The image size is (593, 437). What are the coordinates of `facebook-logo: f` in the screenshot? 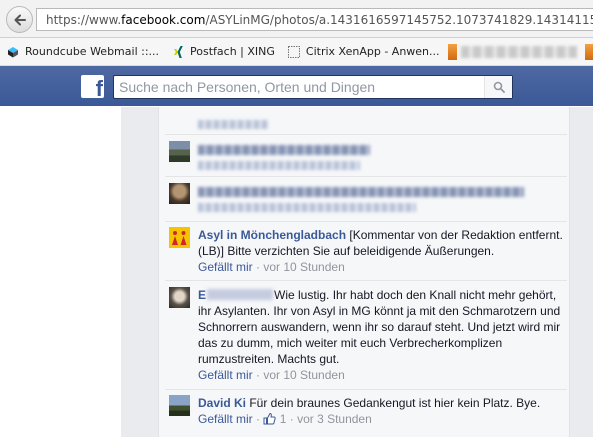 It's located at (92, 86).